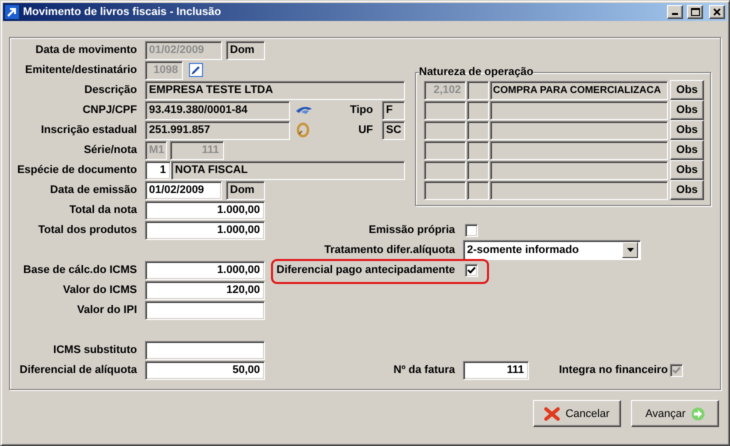 This screenshot has height=446, width=730. Describe the element at coordinates (496, 370) in the screenshot. I see `input-field: 111` at that location.